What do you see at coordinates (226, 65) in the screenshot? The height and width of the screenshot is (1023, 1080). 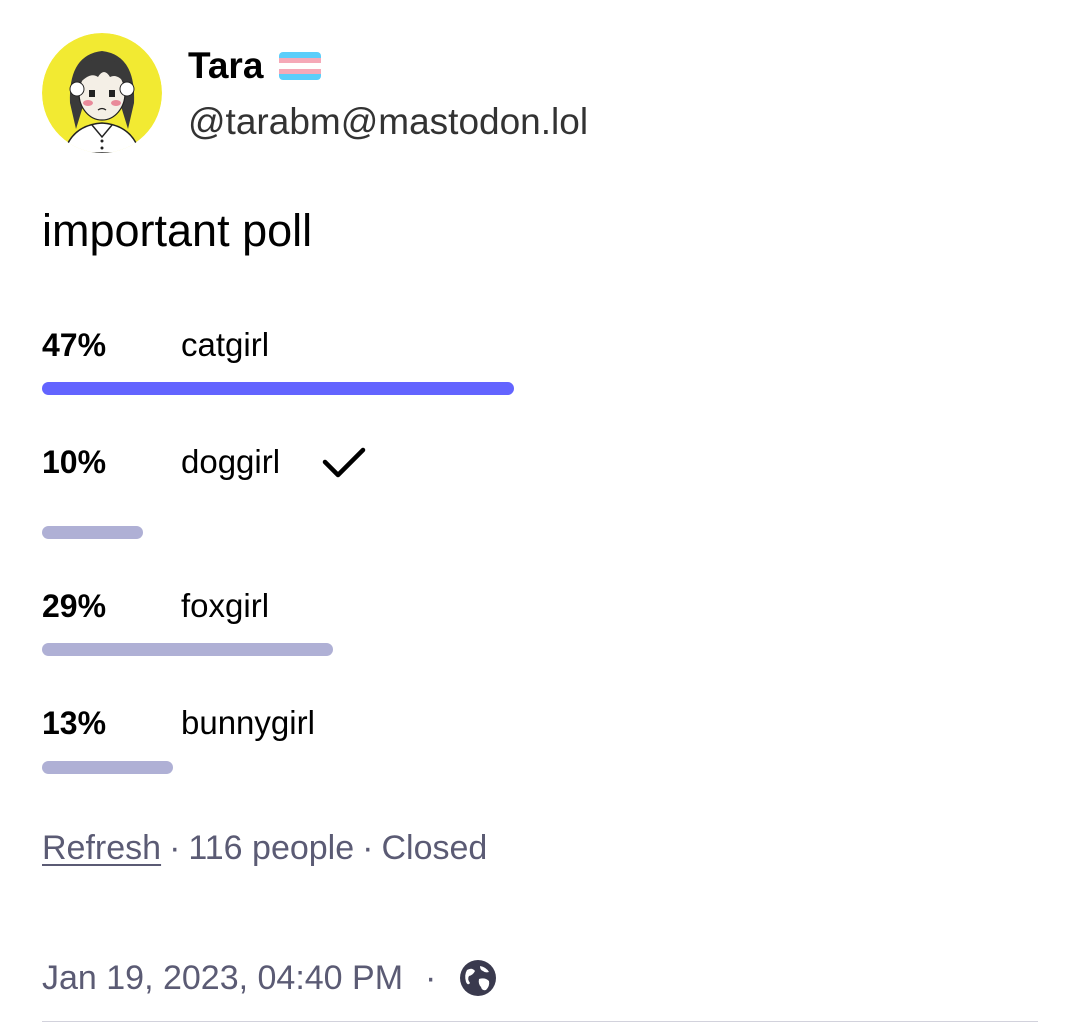 I see `display-name-text: Tara` at bounding box center [226, 65].